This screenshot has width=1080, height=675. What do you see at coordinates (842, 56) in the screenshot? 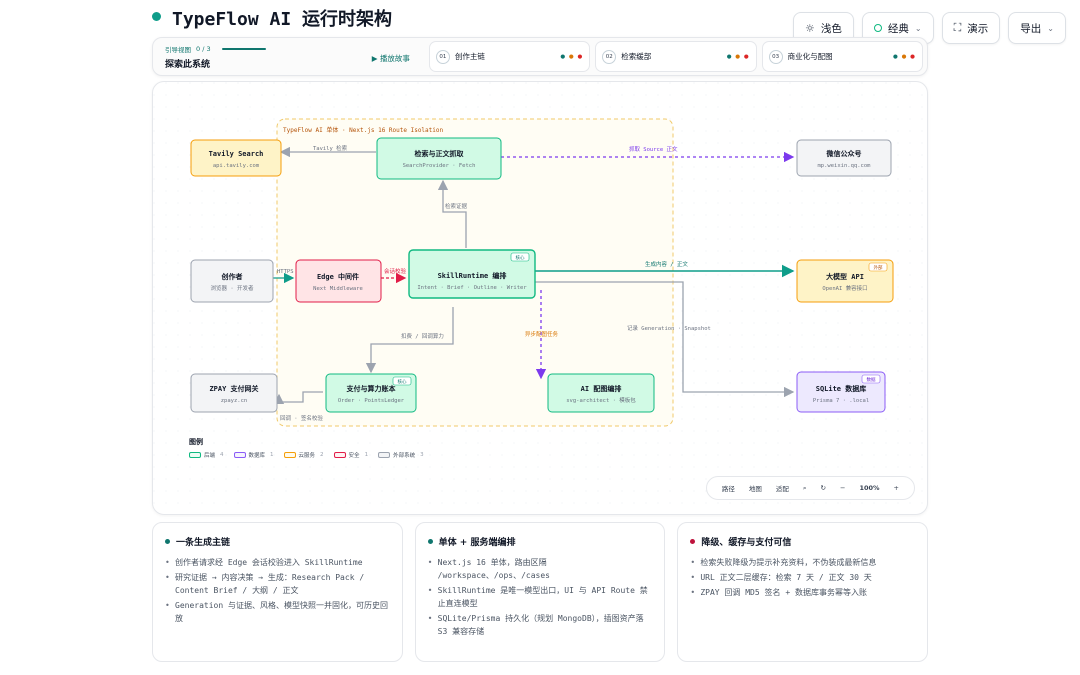
I see `guide-step-3: 03 商业化与配图 ● ● ●` at bounding box center [842, 56].